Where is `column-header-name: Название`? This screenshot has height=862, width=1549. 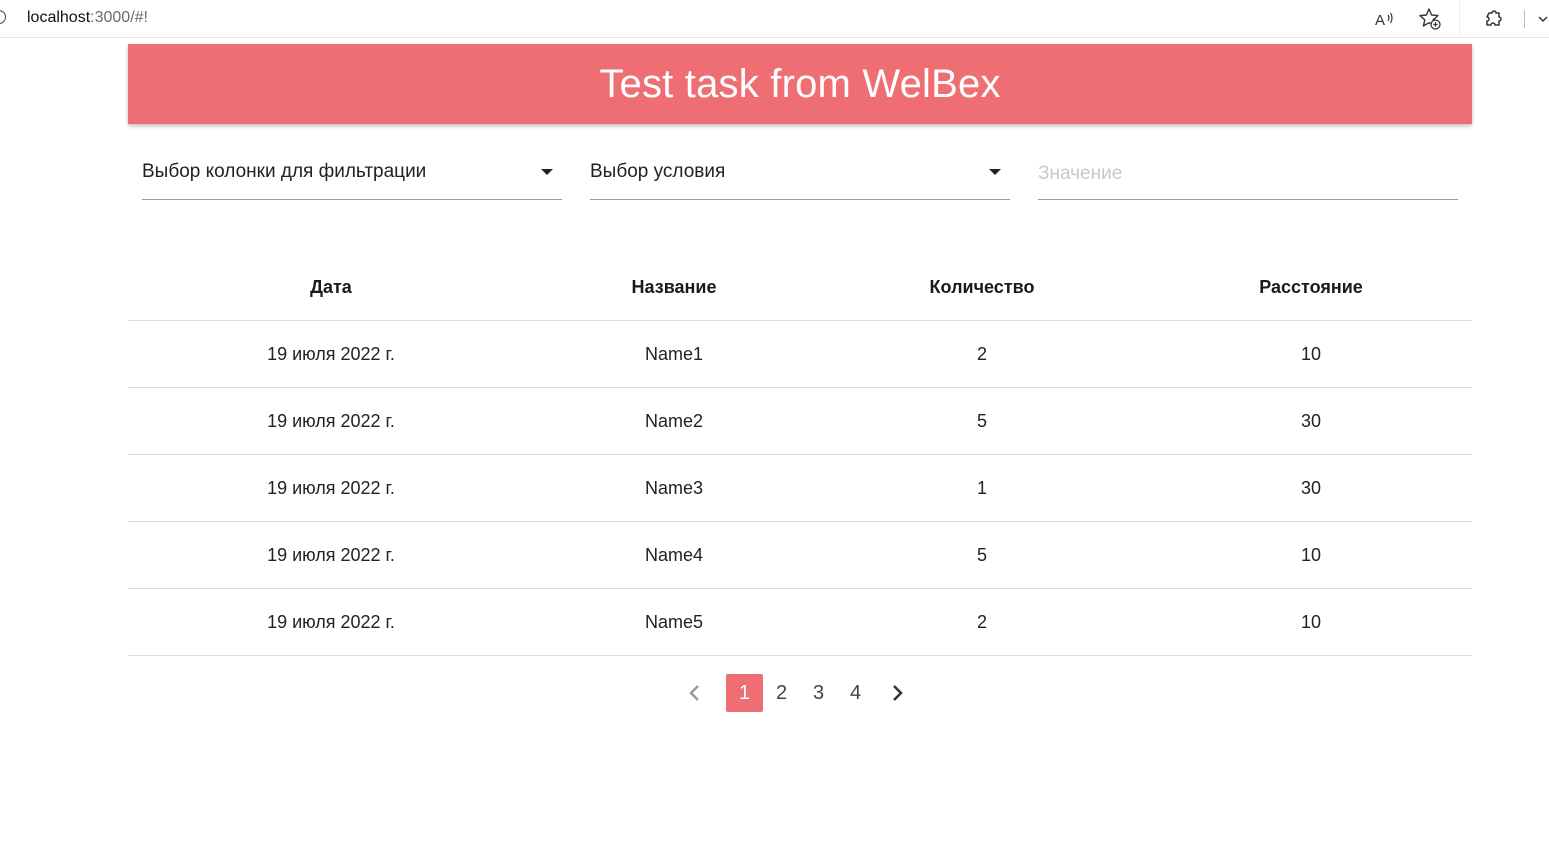
column-header-name: Название is located at coordinates (674, 287).